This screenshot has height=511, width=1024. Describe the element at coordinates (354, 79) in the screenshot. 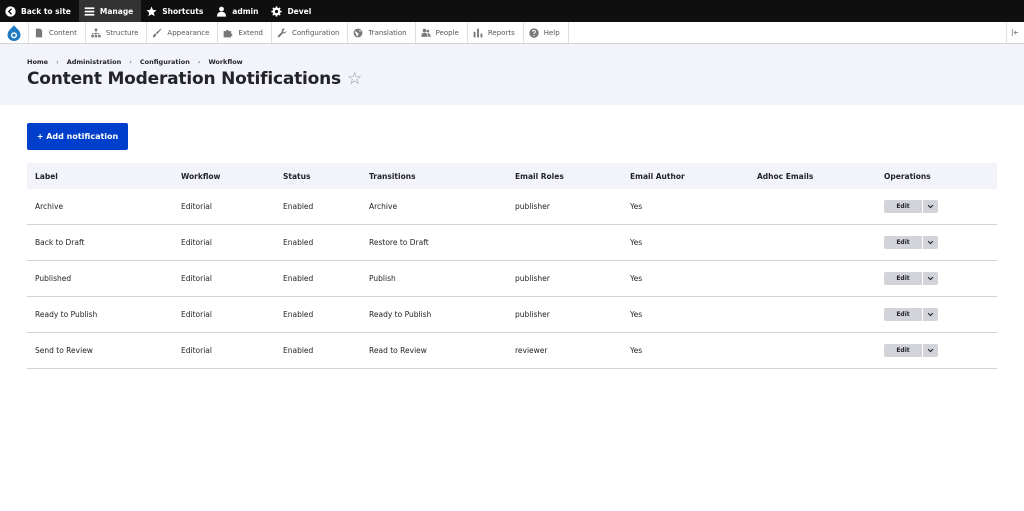

I see `add-to-shortcuts-star-icon: ☆` at that location.